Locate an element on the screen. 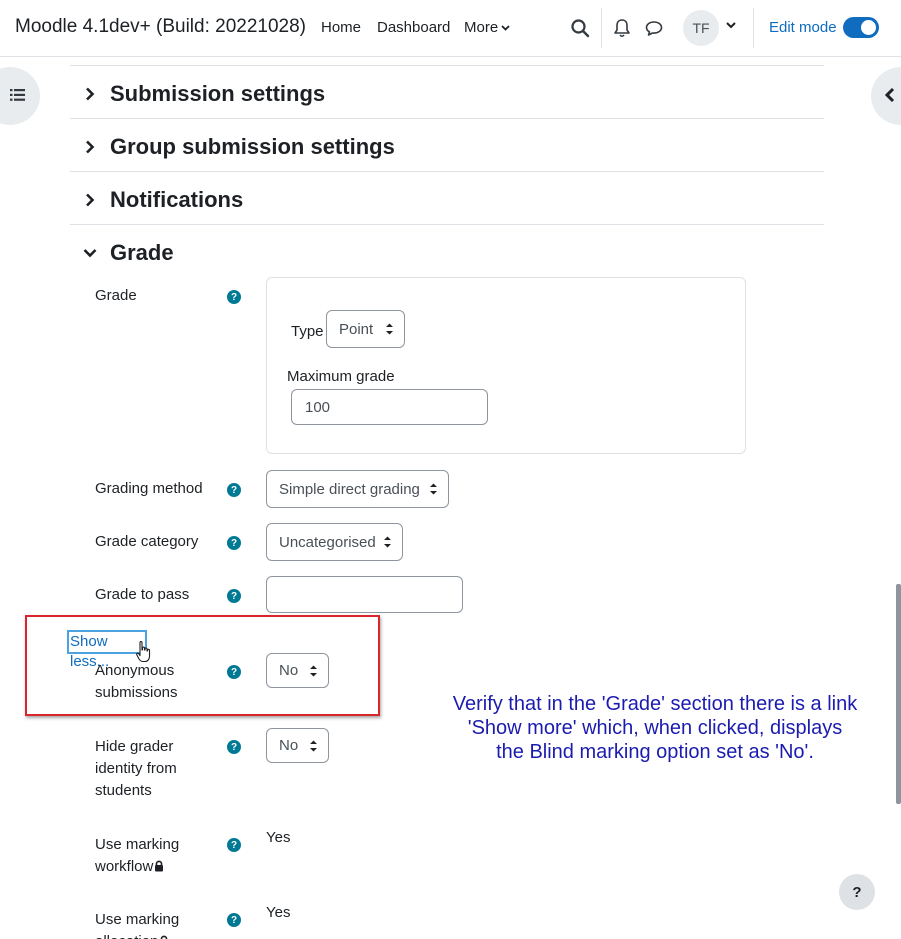  user-avatar: TF is located at coordinates (701, 28).